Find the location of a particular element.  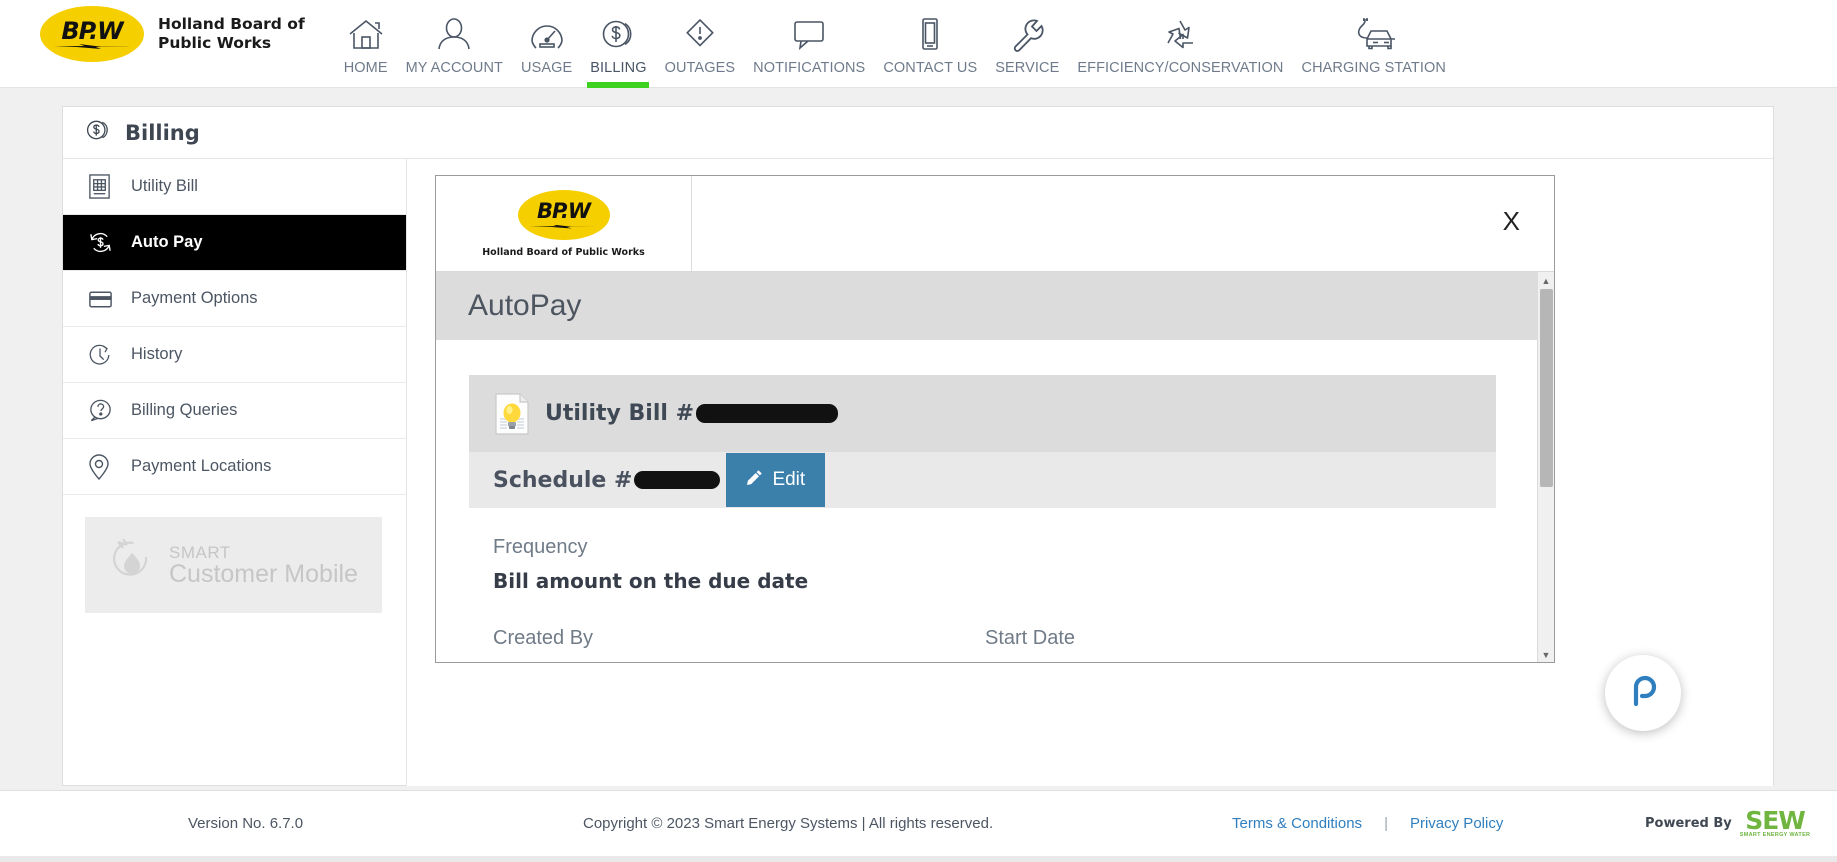

mobile-phone-icon is located at coordinates (930, 34).